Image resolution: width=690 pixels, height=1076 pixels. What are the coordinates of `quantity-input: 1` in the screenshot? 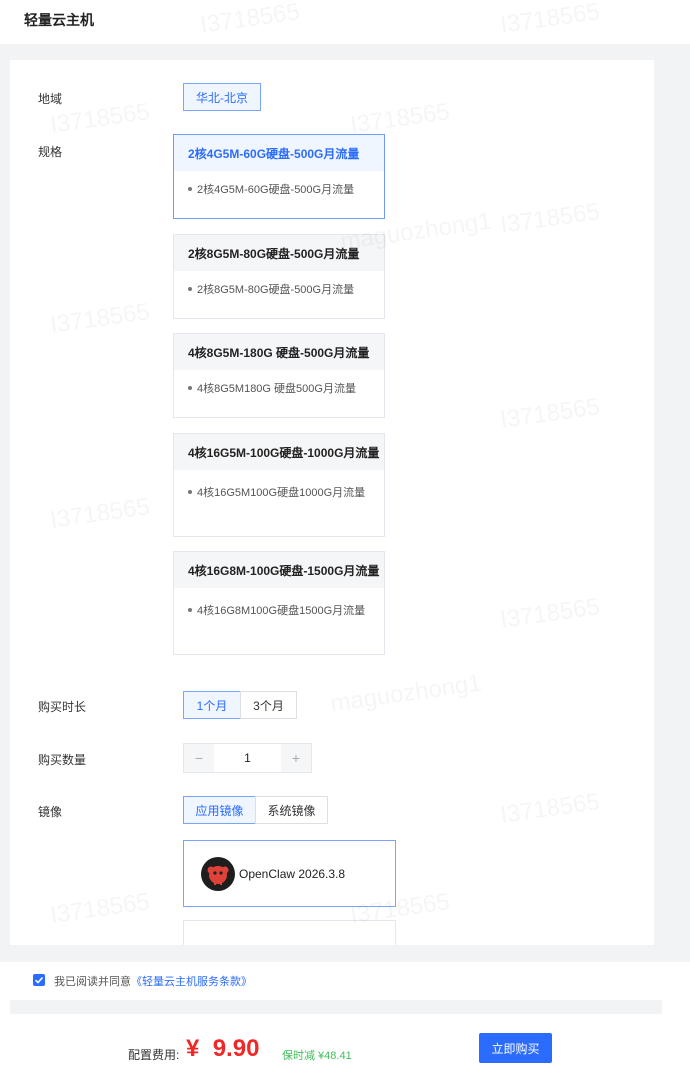 It's located at (247, 758).